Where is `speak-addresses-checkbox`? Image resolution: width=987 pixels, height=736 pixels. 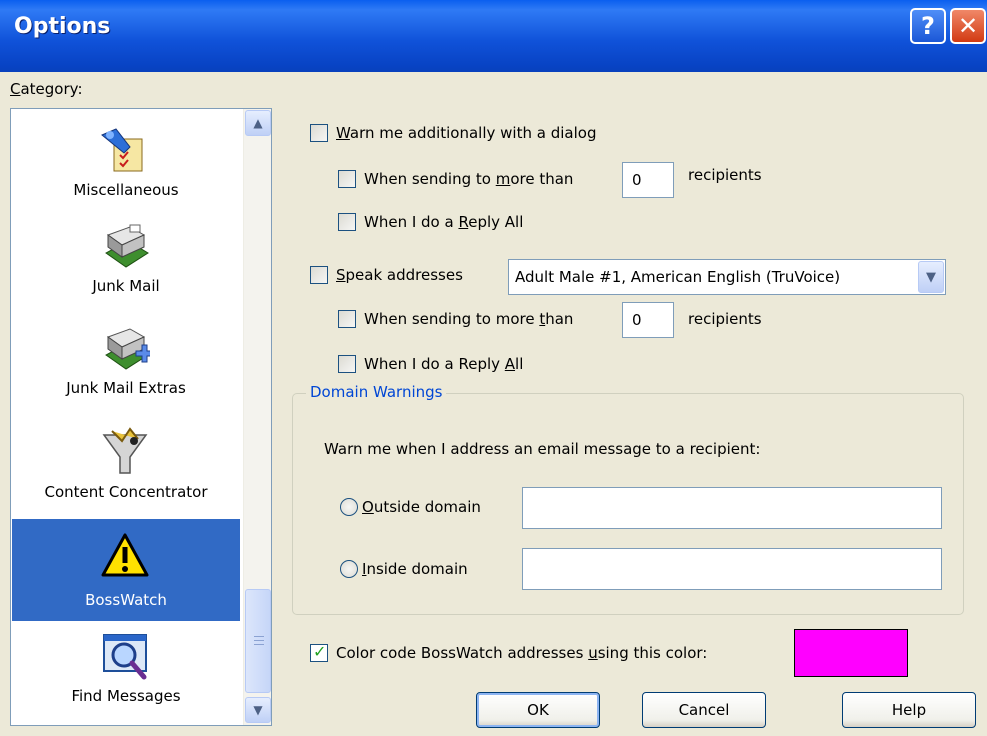
speak-addresses-checkbox is located at coordinates (319, 275).